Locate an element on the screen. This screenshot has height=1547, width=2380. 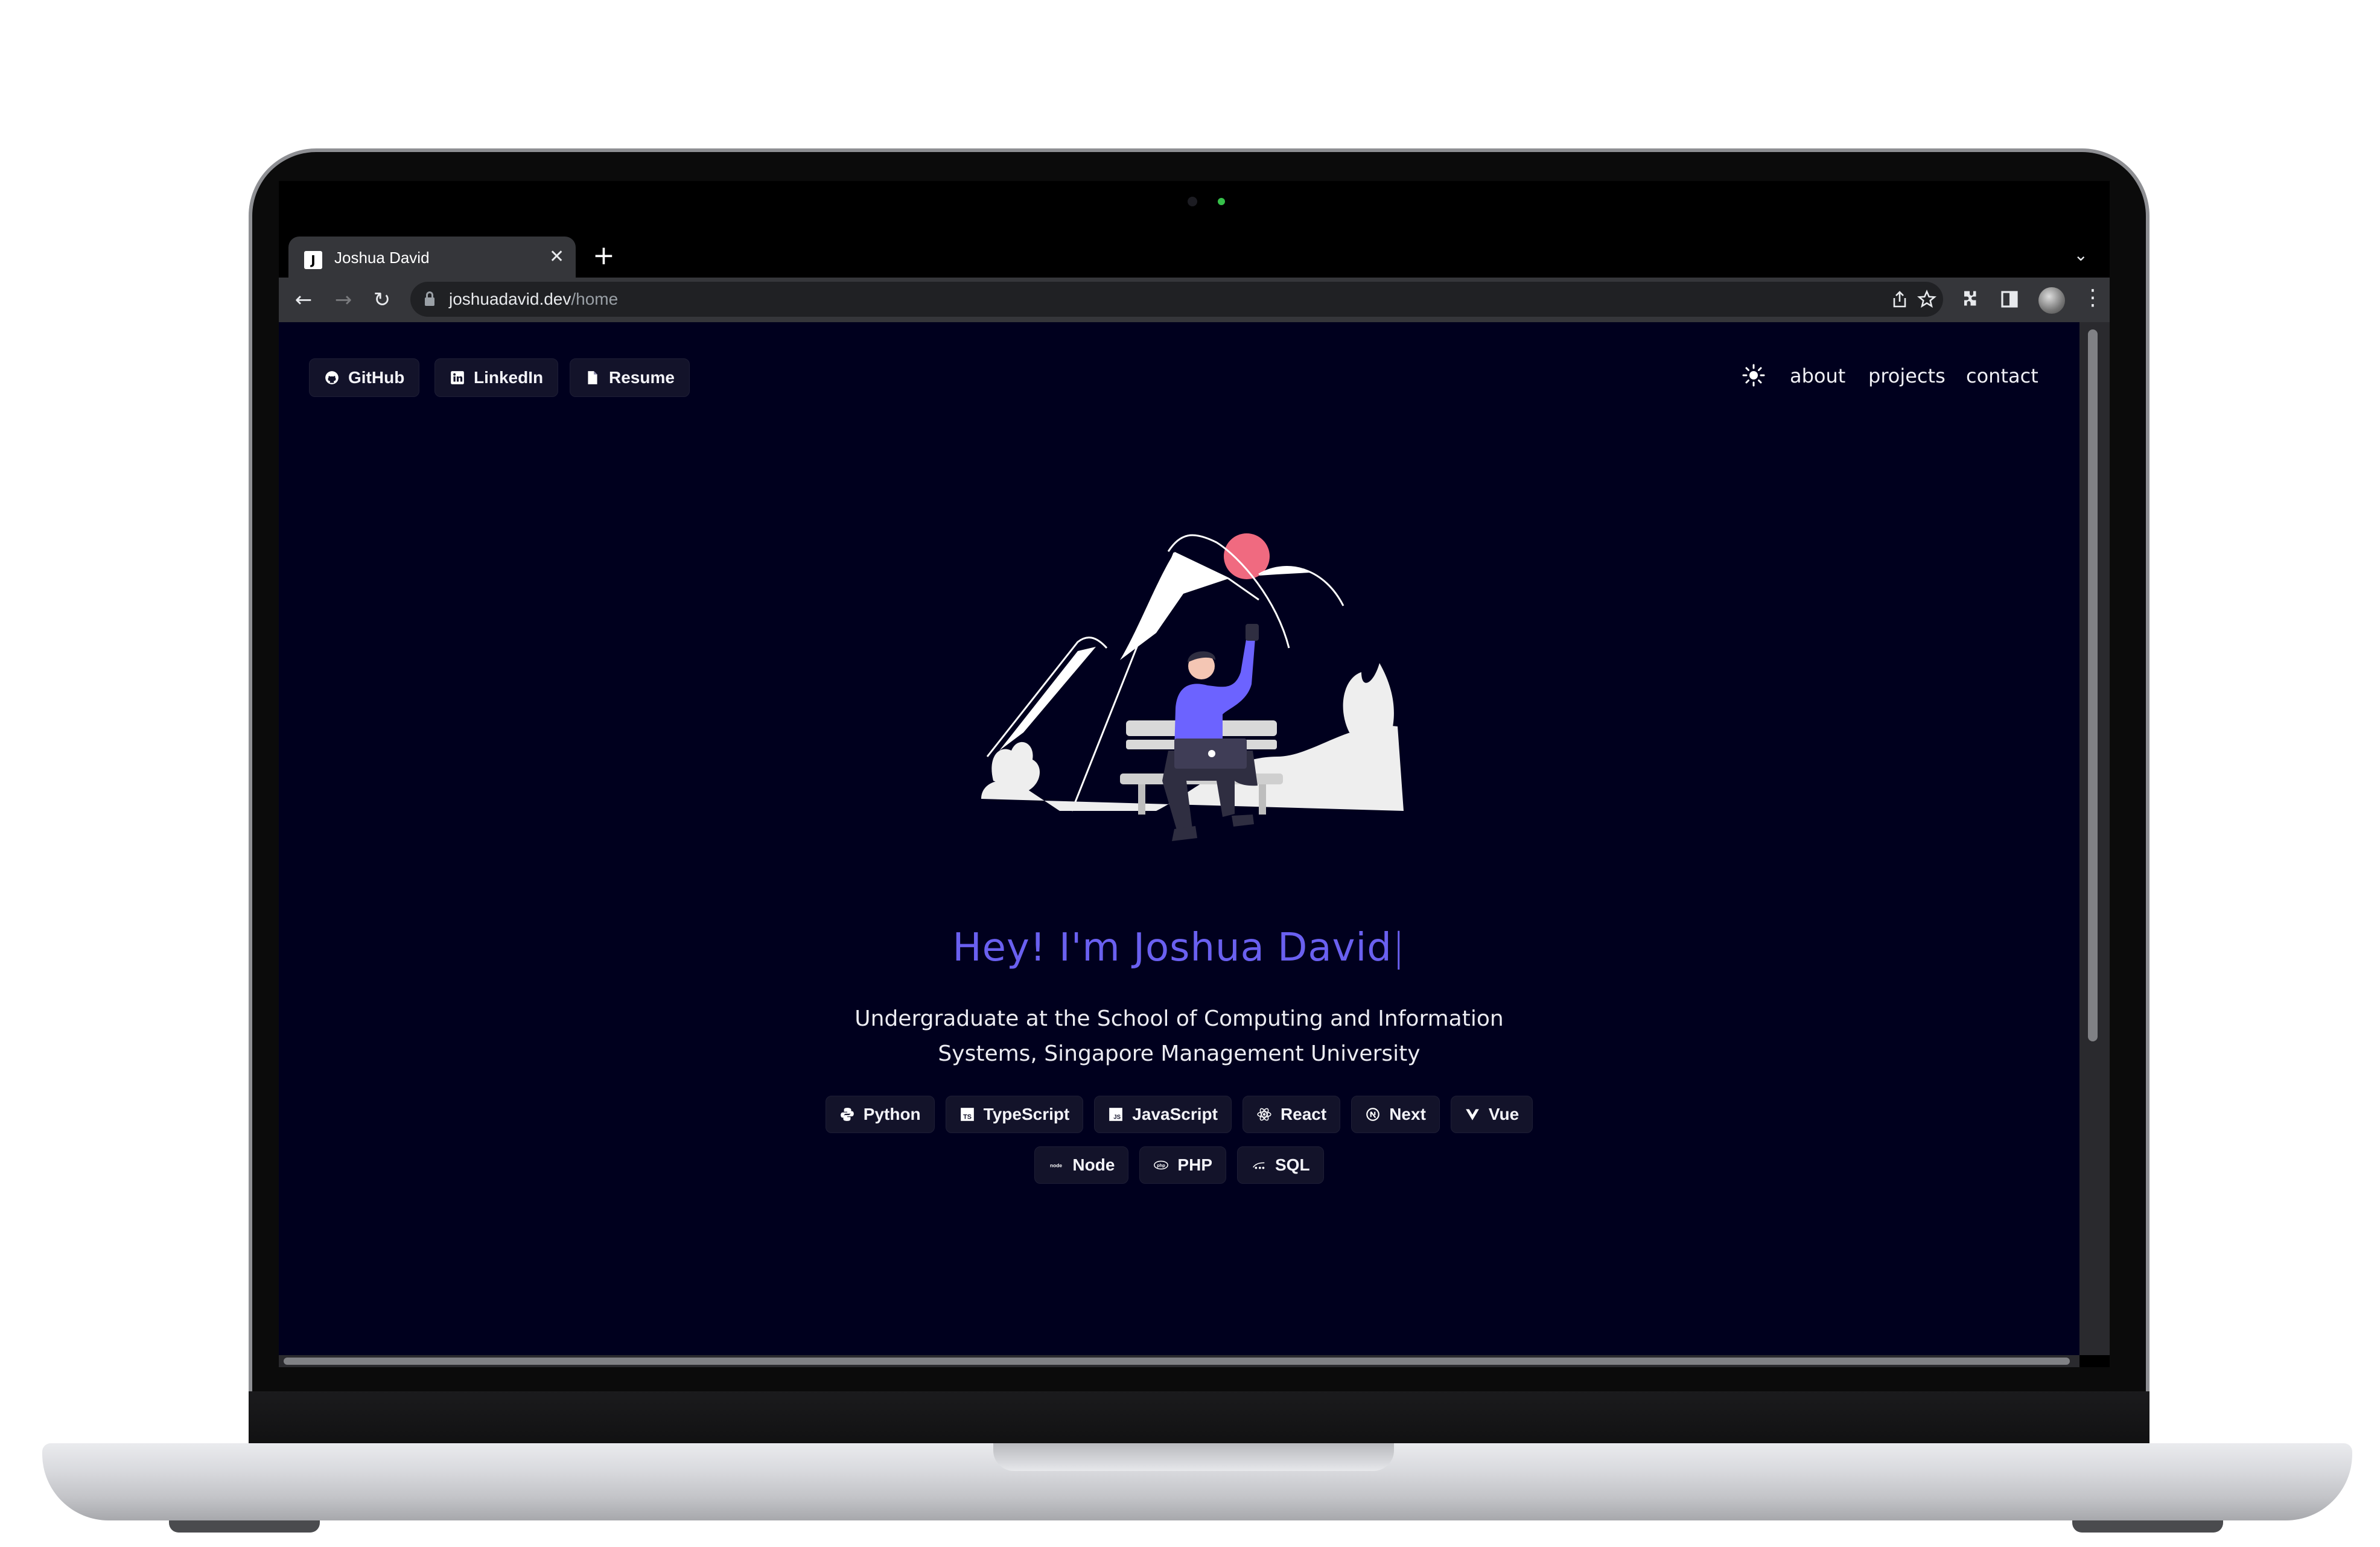
tech-javascript: JS JavaScript is located at coordinates (1163, 1114).